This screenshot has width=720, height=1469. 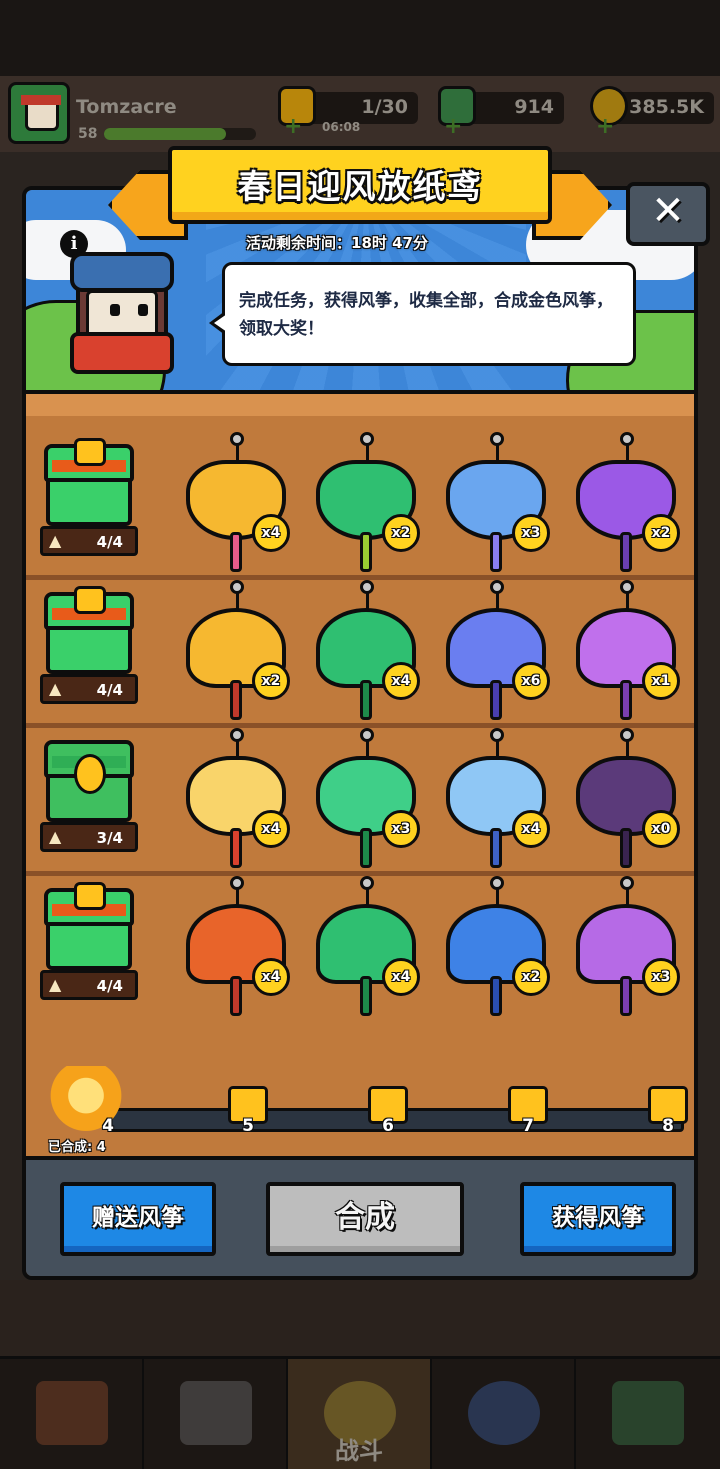 What do you see at coordinates (248, 1126) in the screenshot?
I see `milestone-number: 5` at bounding box center [248, 1126].